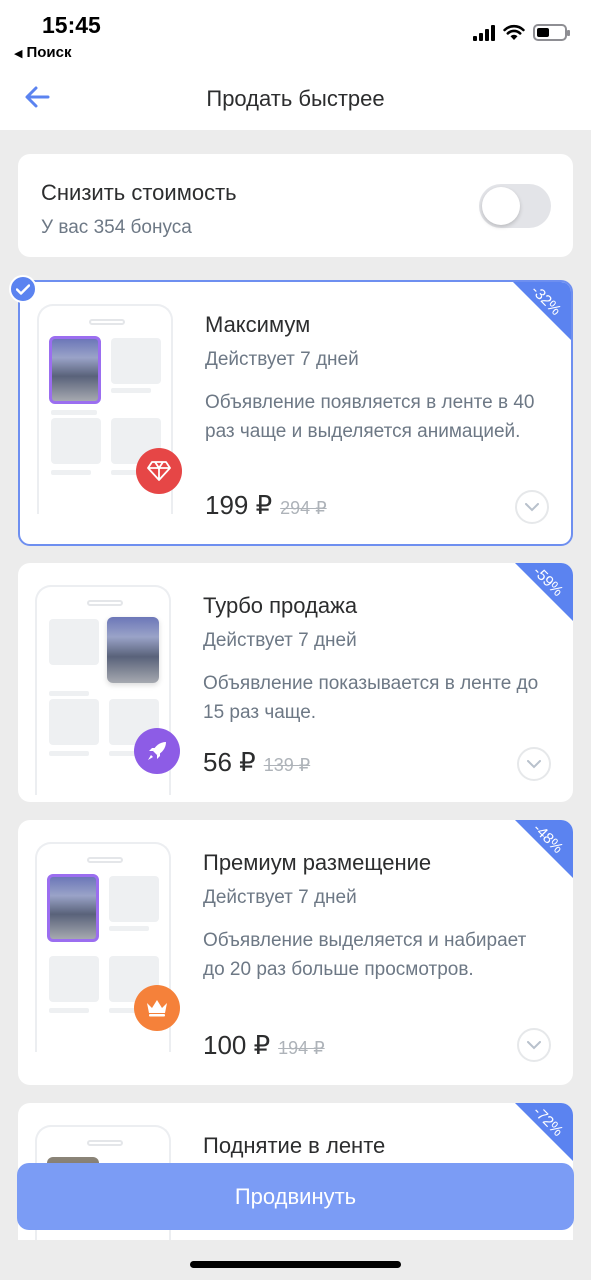  Describe the element at coordinates (280, 605) in the screenshot. I see `service-title: Турбо продажа` at that location.